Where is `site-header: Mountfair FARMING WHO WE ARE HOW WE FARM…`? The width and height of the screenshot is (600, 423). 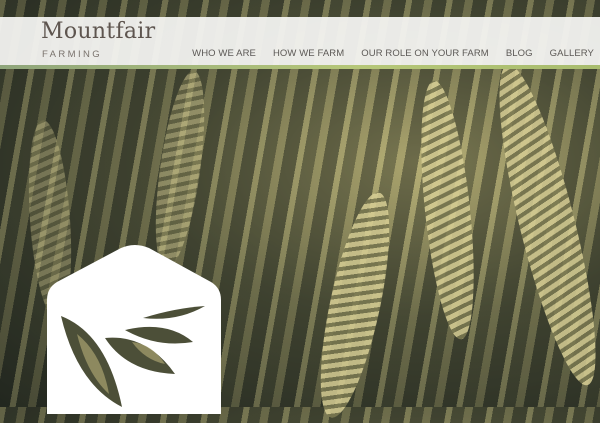
site-header: Mountfair FARMING WHO WE ARE HOW WE FARM… is located at coordinates (300, 41).